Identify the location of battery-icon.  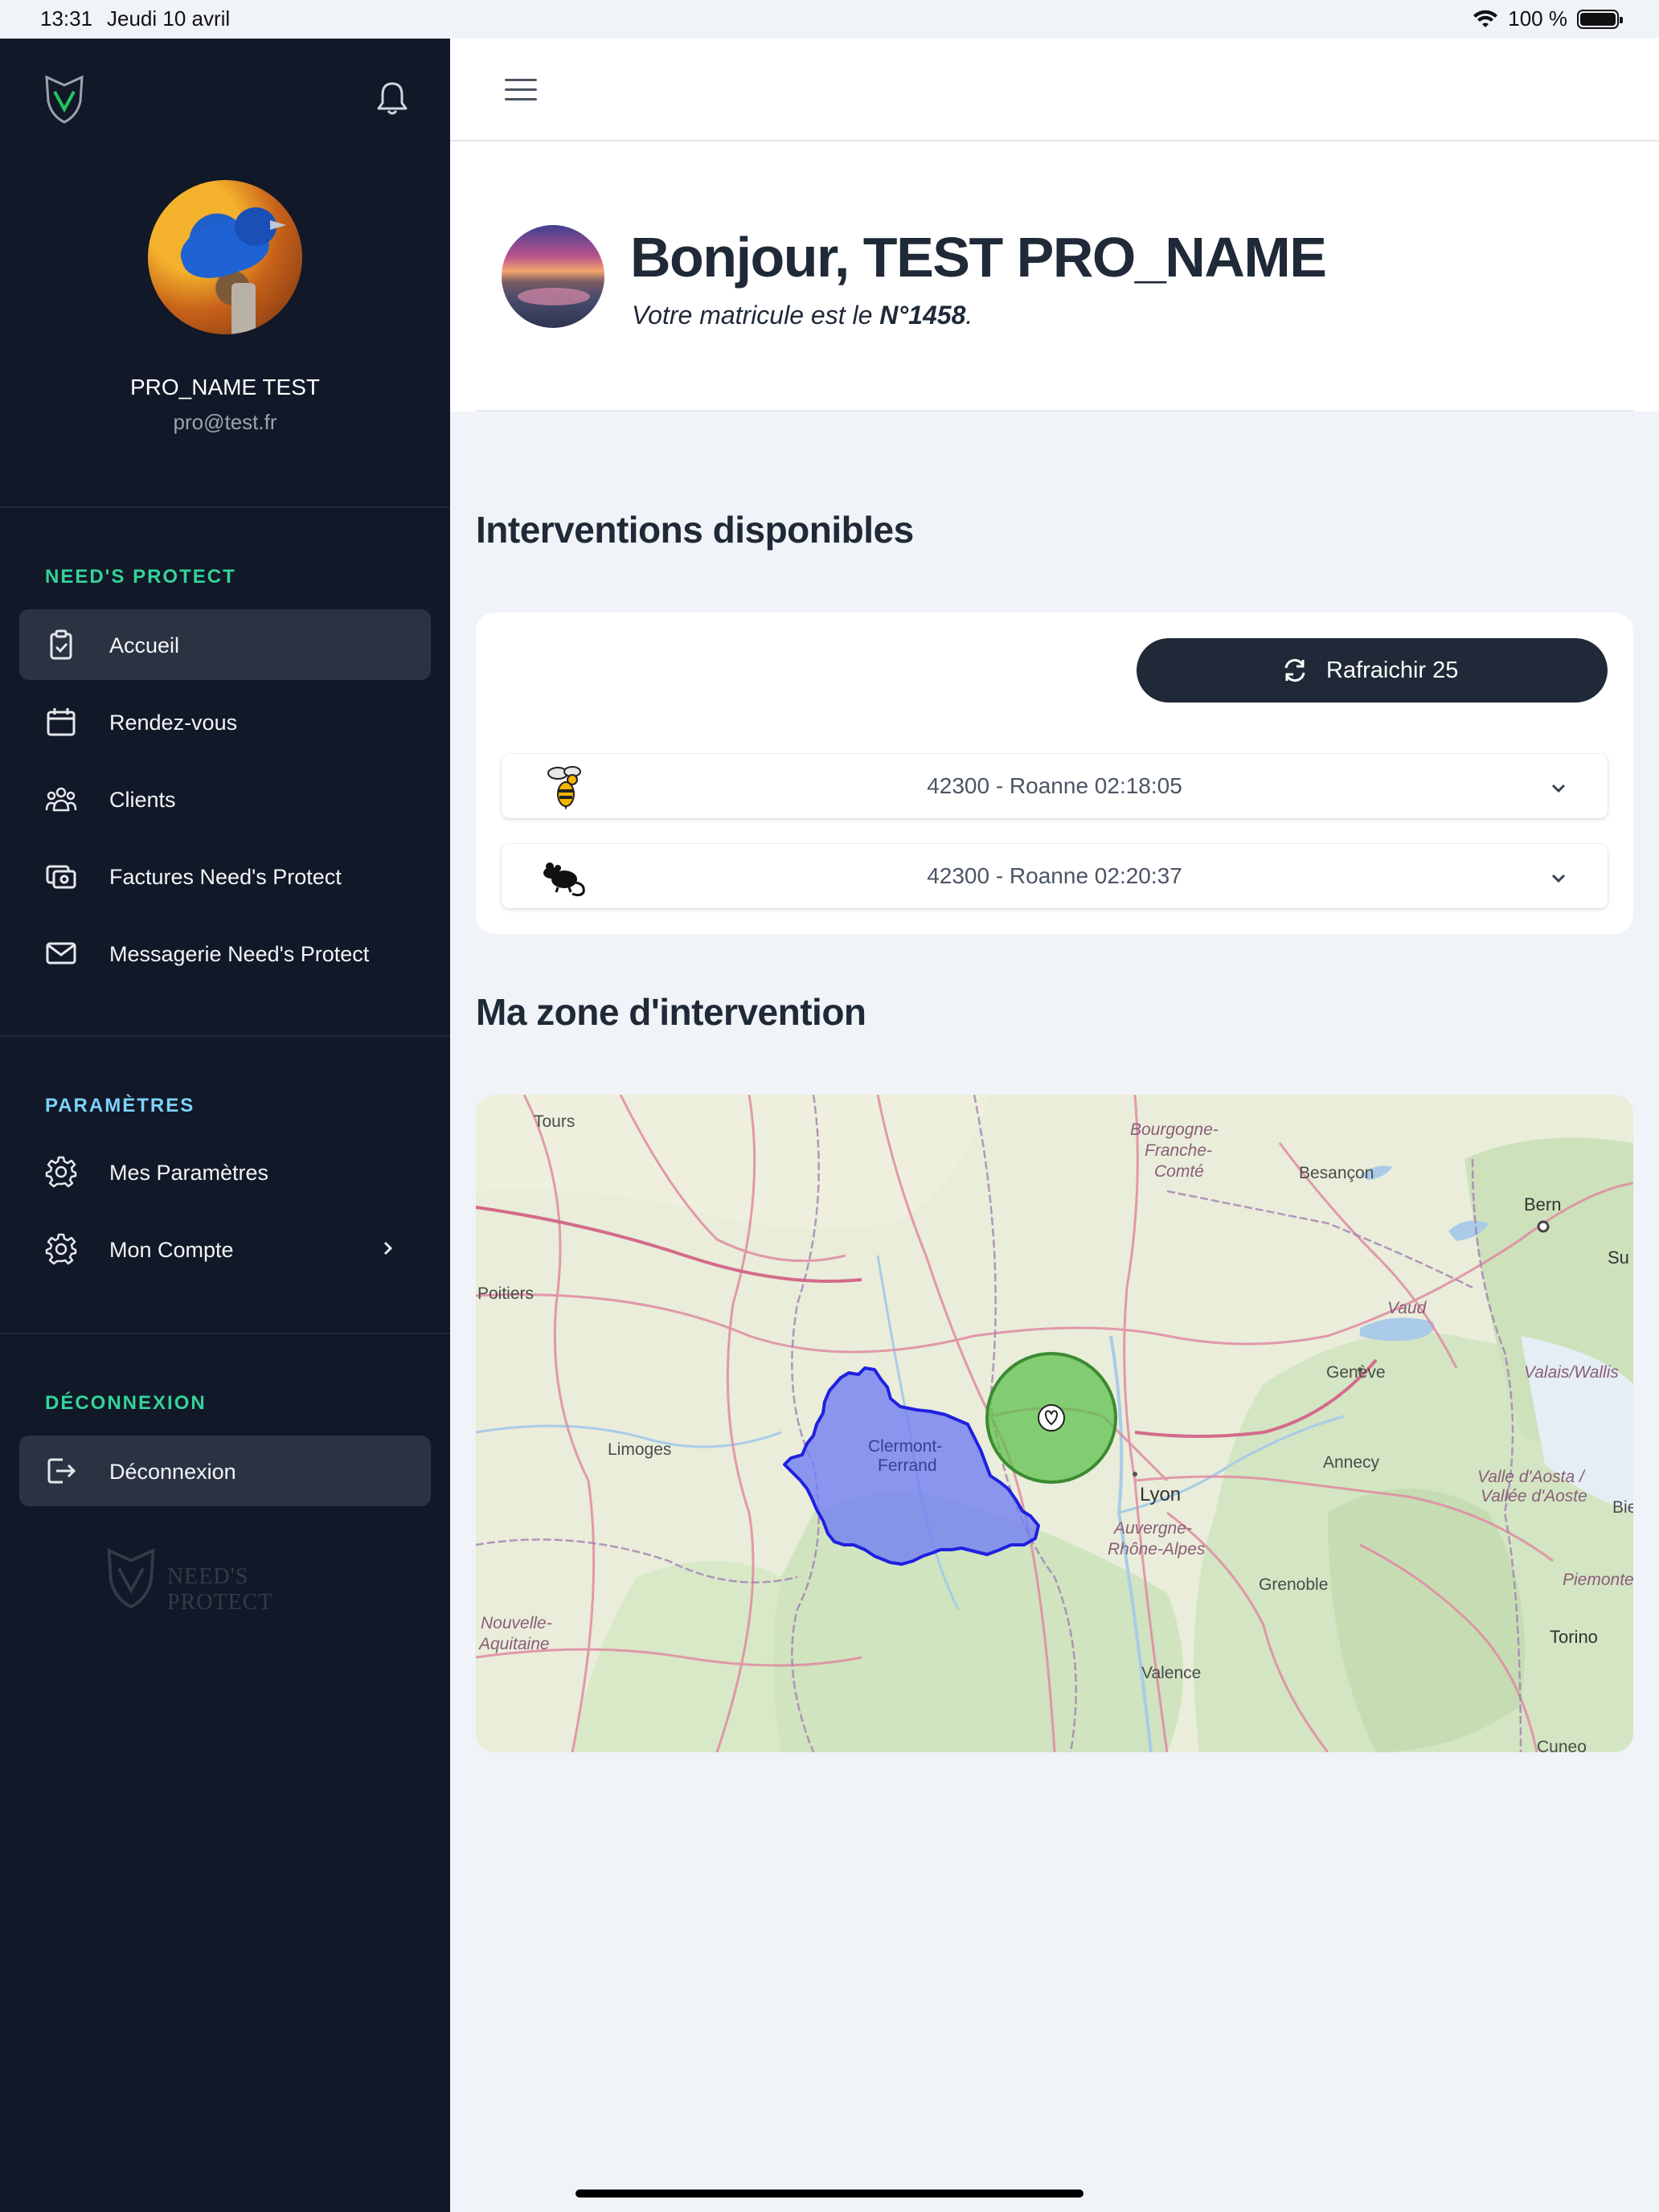
(1600, 19).